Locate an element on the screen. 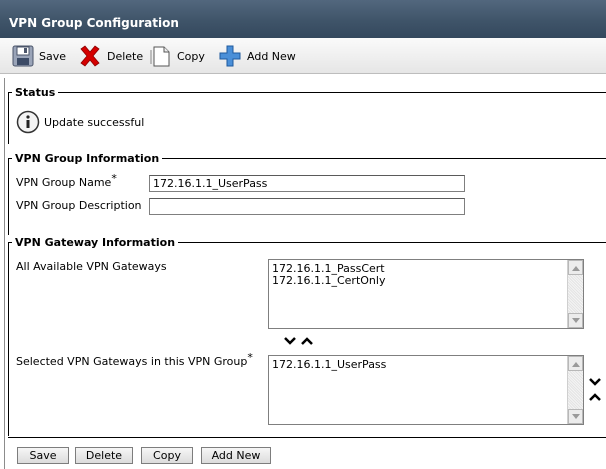 The image size is (606, 469). add-new-button: Add New is located at coordinates (236, 455).